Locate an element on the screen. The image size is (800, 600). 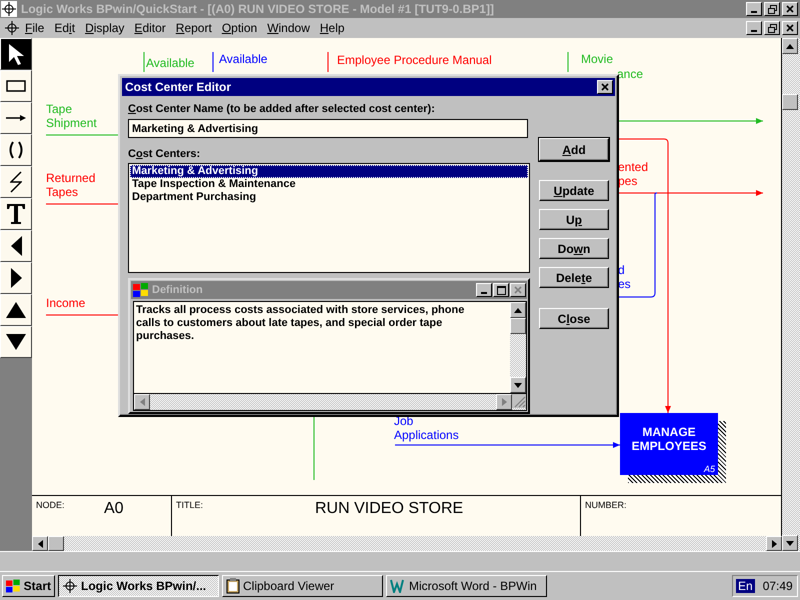
dialog-title: Cost Center Editor is located at coordinates (178, 87).